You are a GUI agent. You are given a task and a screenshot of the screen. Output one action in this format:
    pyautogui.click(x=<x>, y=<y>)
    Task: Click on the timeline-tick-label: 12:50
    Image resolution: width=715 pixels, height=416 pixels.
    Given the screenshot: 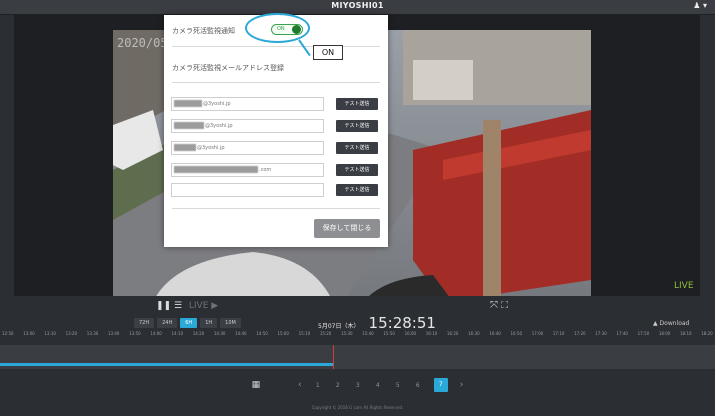 What is the action you would take?
    pyautogui.click(x=8, y=333)
    